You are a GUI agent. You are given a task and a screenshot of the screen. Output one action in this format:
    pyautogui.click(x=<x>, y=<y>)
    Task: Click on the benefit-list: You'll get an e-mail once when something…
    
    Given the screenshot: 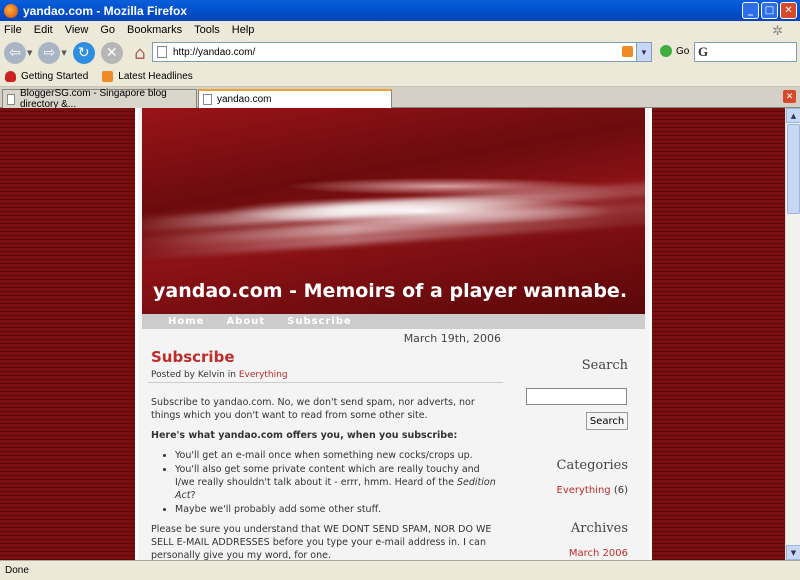 What is the action you would take?
    pyautogui.click(x=338, y=482)
    